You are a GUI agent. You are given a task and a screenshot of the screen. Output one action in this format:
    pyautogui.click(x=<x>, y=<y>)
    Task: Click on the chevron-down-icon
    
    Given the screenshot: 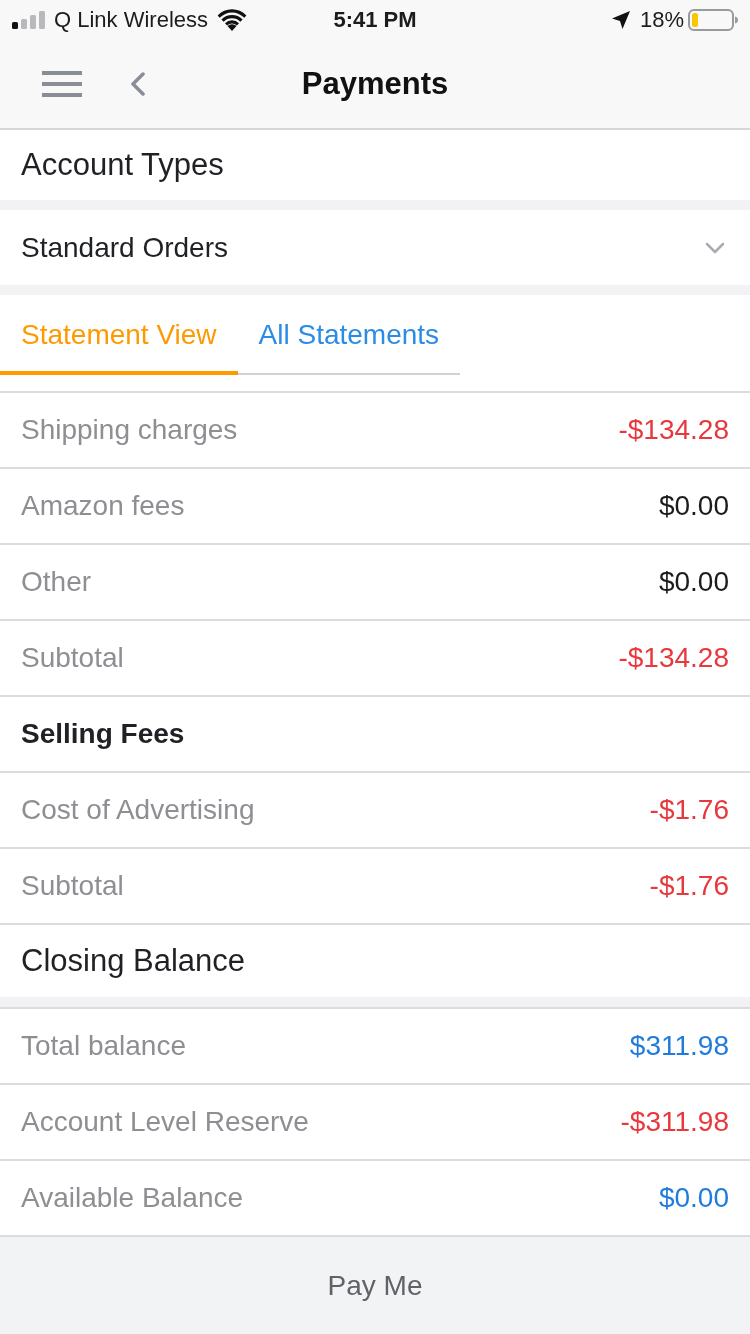 What is the action you would take?
    pyautogui.click(x=715, y=247)
    